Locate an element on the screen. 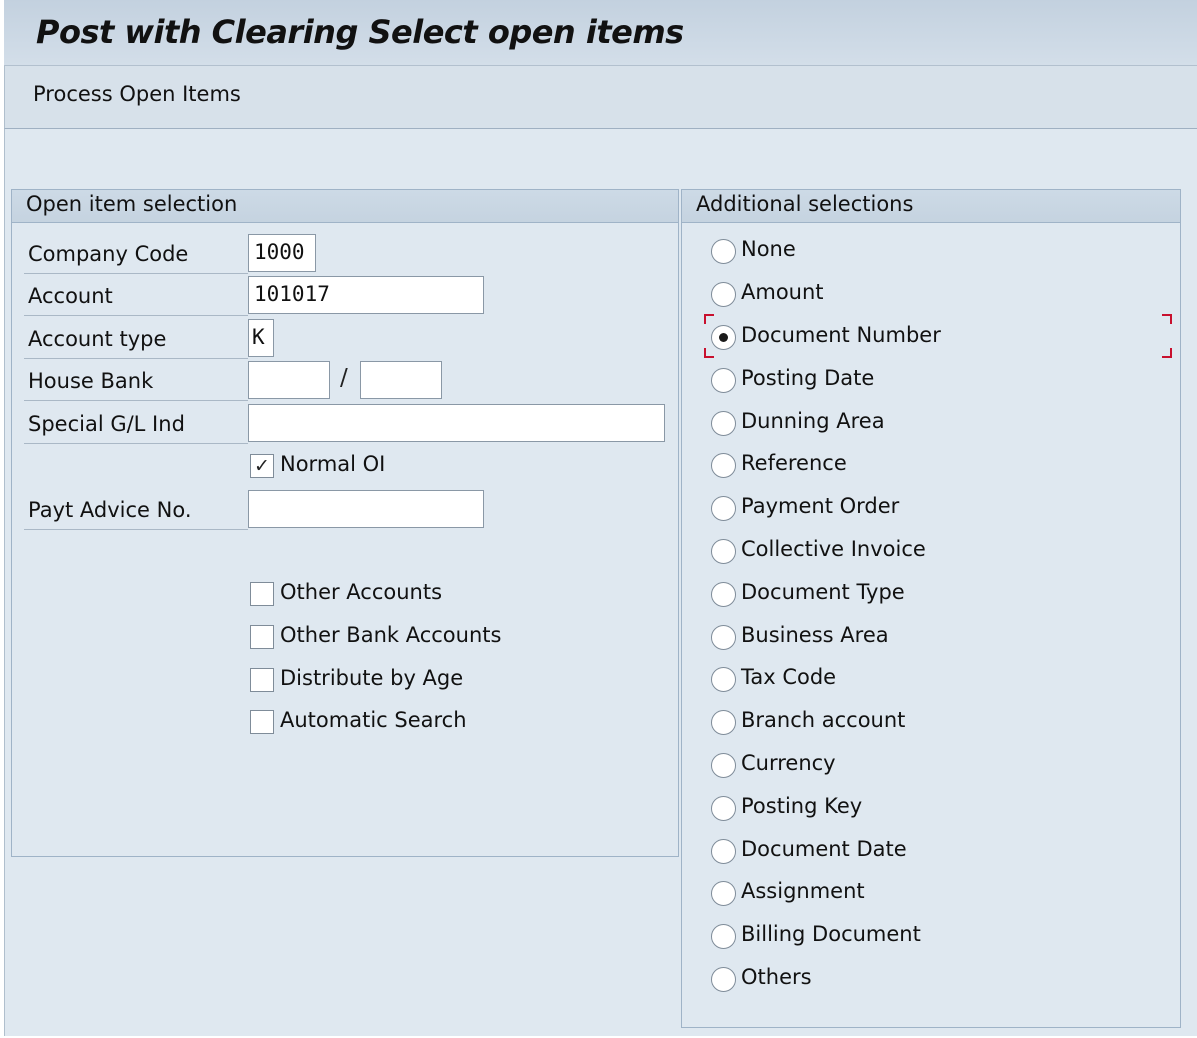 The width and height of the screenshot is (1197, 1038). focus-corner-top-right is located at coordinates (1167, 319).